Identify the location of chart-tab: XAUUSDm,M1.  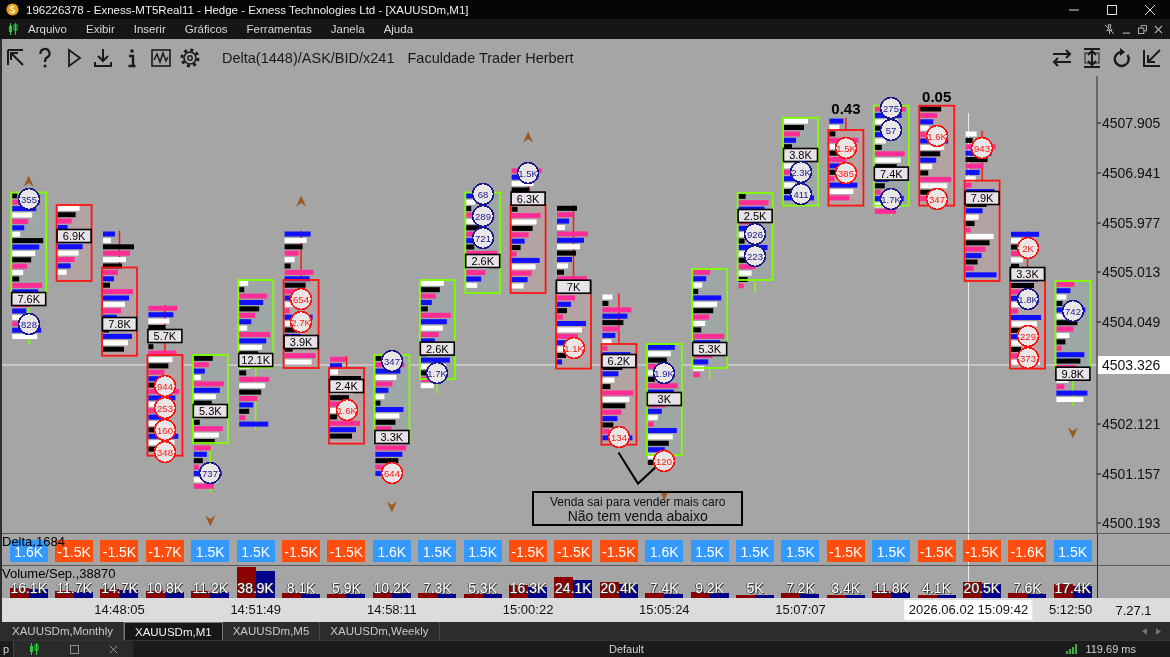
(173, 631).